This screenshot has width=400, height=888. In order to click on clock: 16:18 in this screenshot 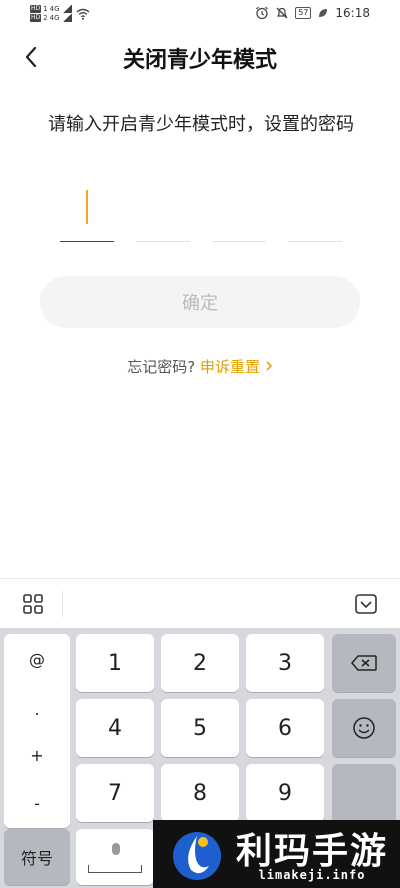, I will do `click(352, 13)`.